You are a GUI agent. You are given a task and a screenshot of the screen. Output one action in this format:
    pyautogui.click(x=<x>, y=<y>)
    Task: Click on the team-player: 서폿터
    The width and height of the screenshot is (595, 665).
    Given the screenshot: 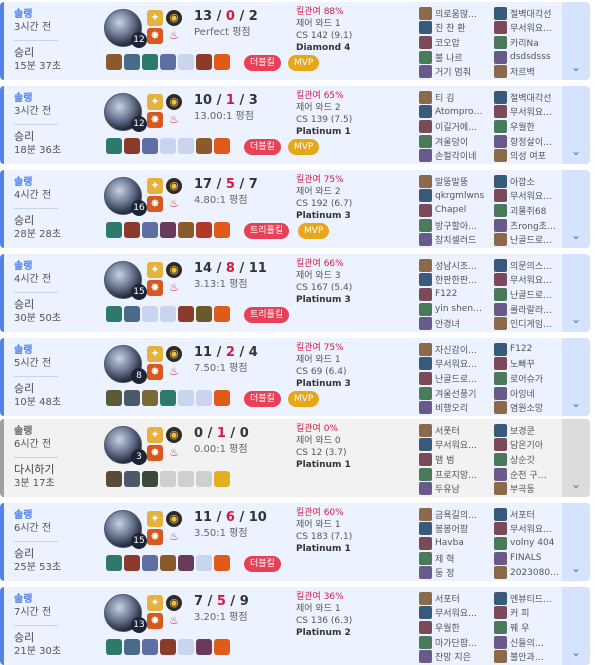 What is the action you would take?
    pyautogui.click(x=455, y=430)
    